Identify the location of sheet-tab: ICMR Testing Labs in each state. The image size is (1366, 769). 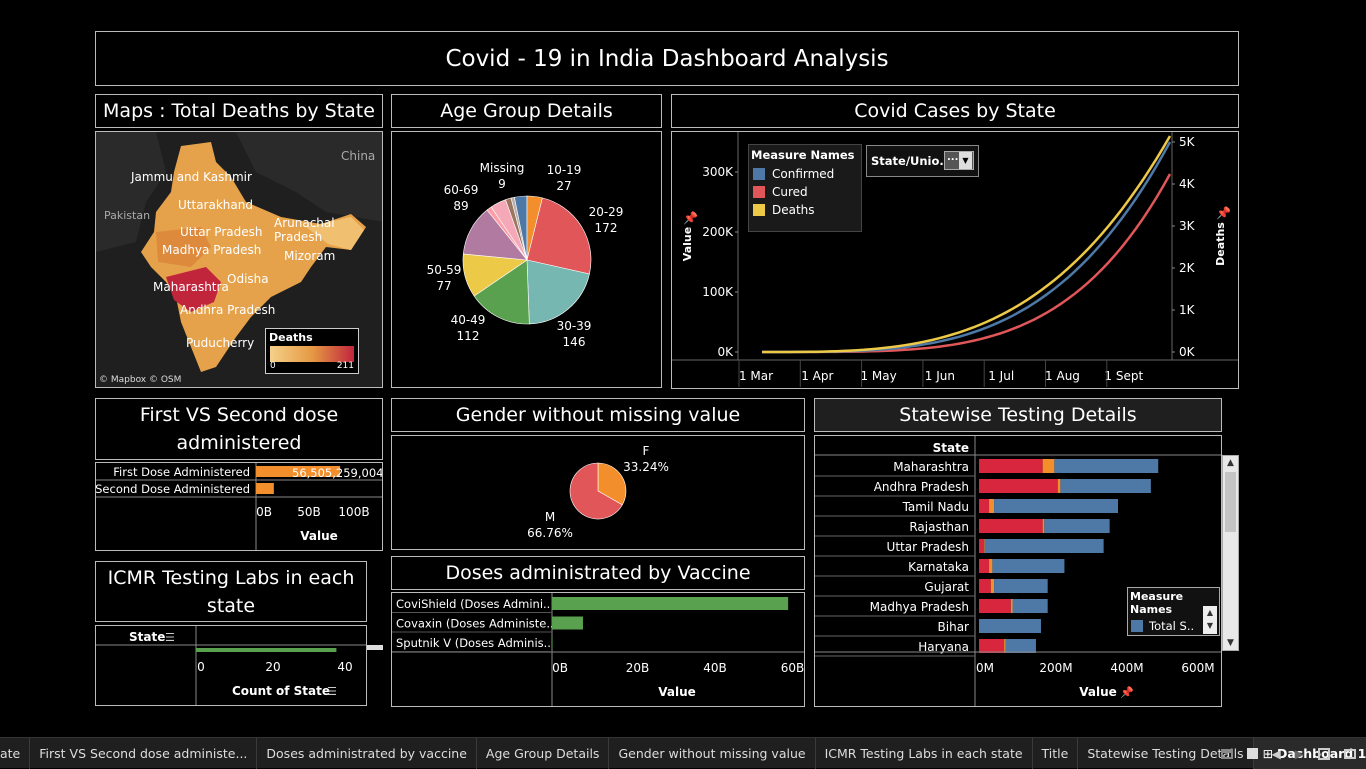
(924, 753).